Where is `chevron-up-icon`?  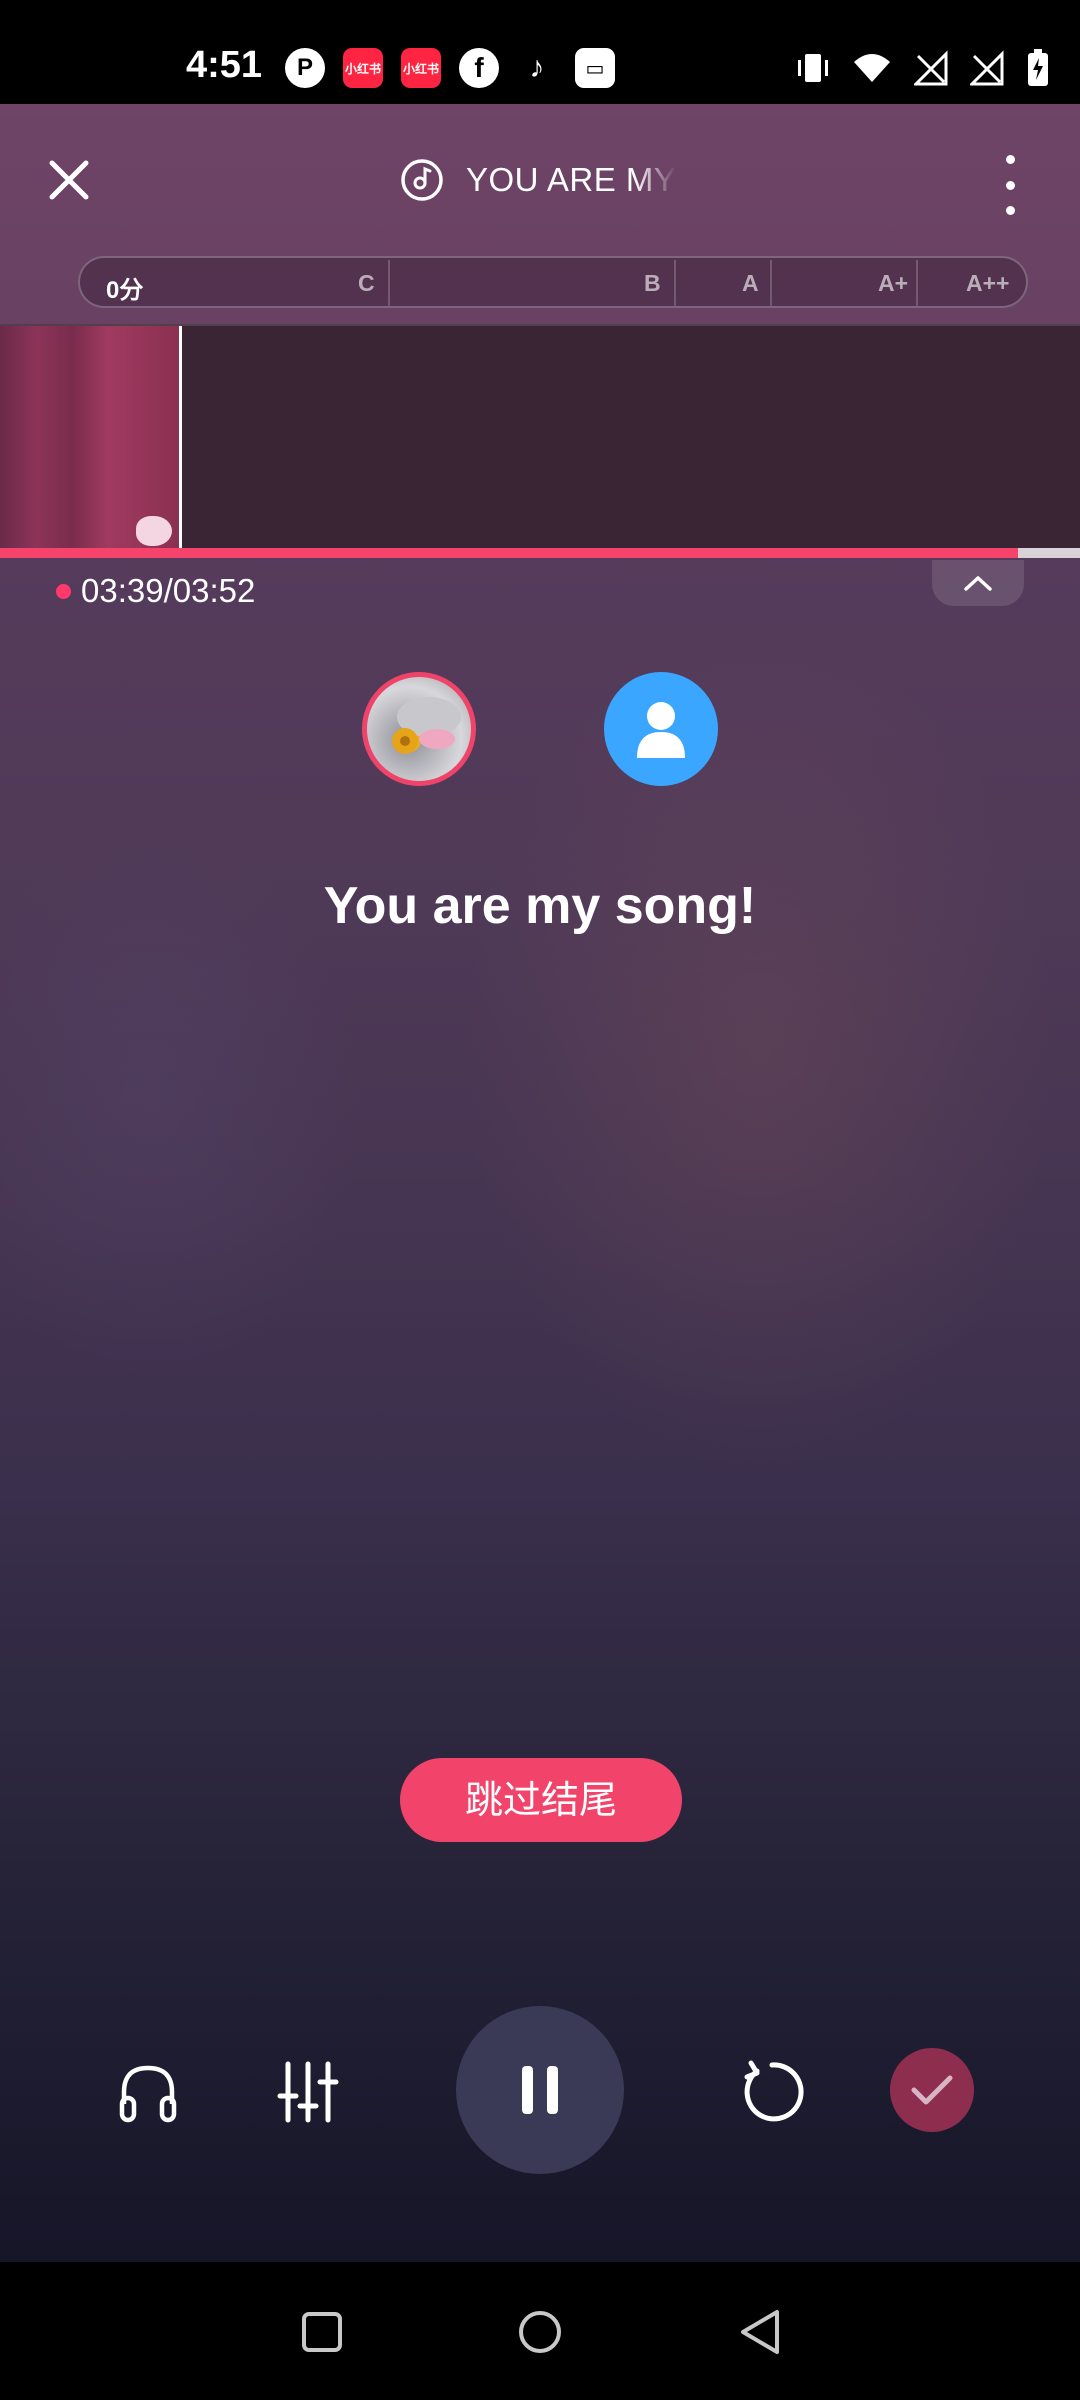 chevron-up-icon is located at coordinates (978, 583).